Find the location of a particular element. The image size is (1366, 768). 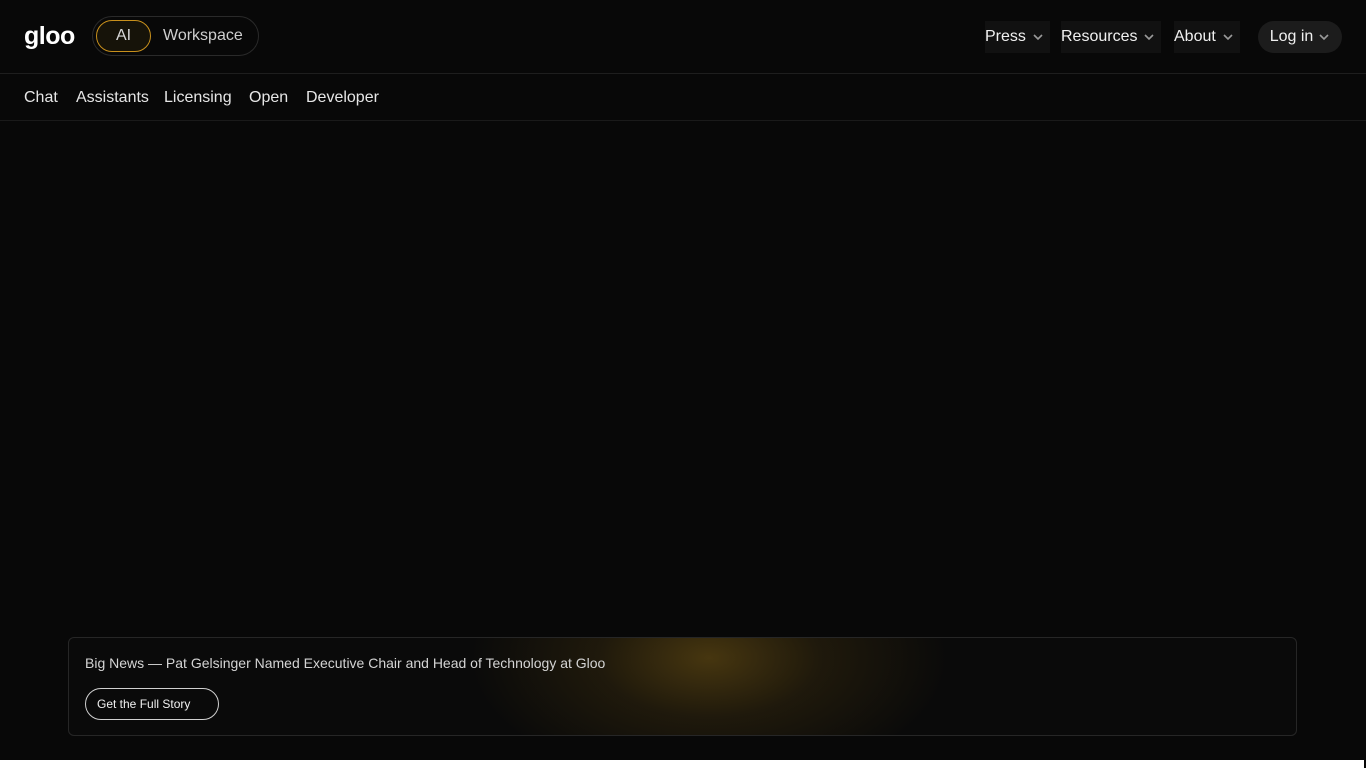

subnav-item-chat: Chat is located at coordinates (41, 98).